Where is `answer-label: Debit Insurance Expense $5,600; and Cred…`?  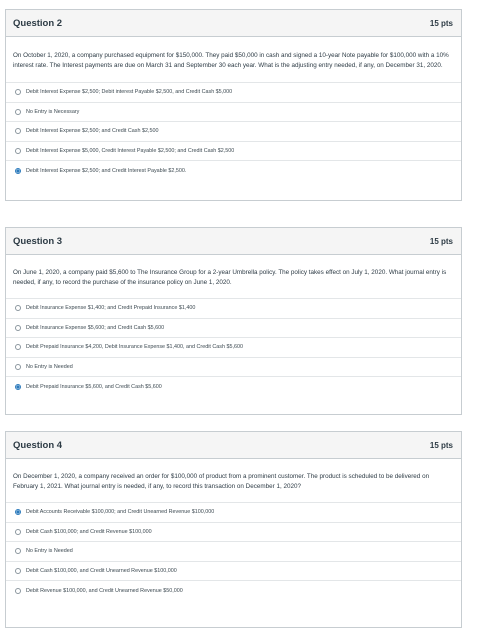 answer-label: Debit Insurance Expense $5,600; and Cred… is located at coordinates (95, 327).